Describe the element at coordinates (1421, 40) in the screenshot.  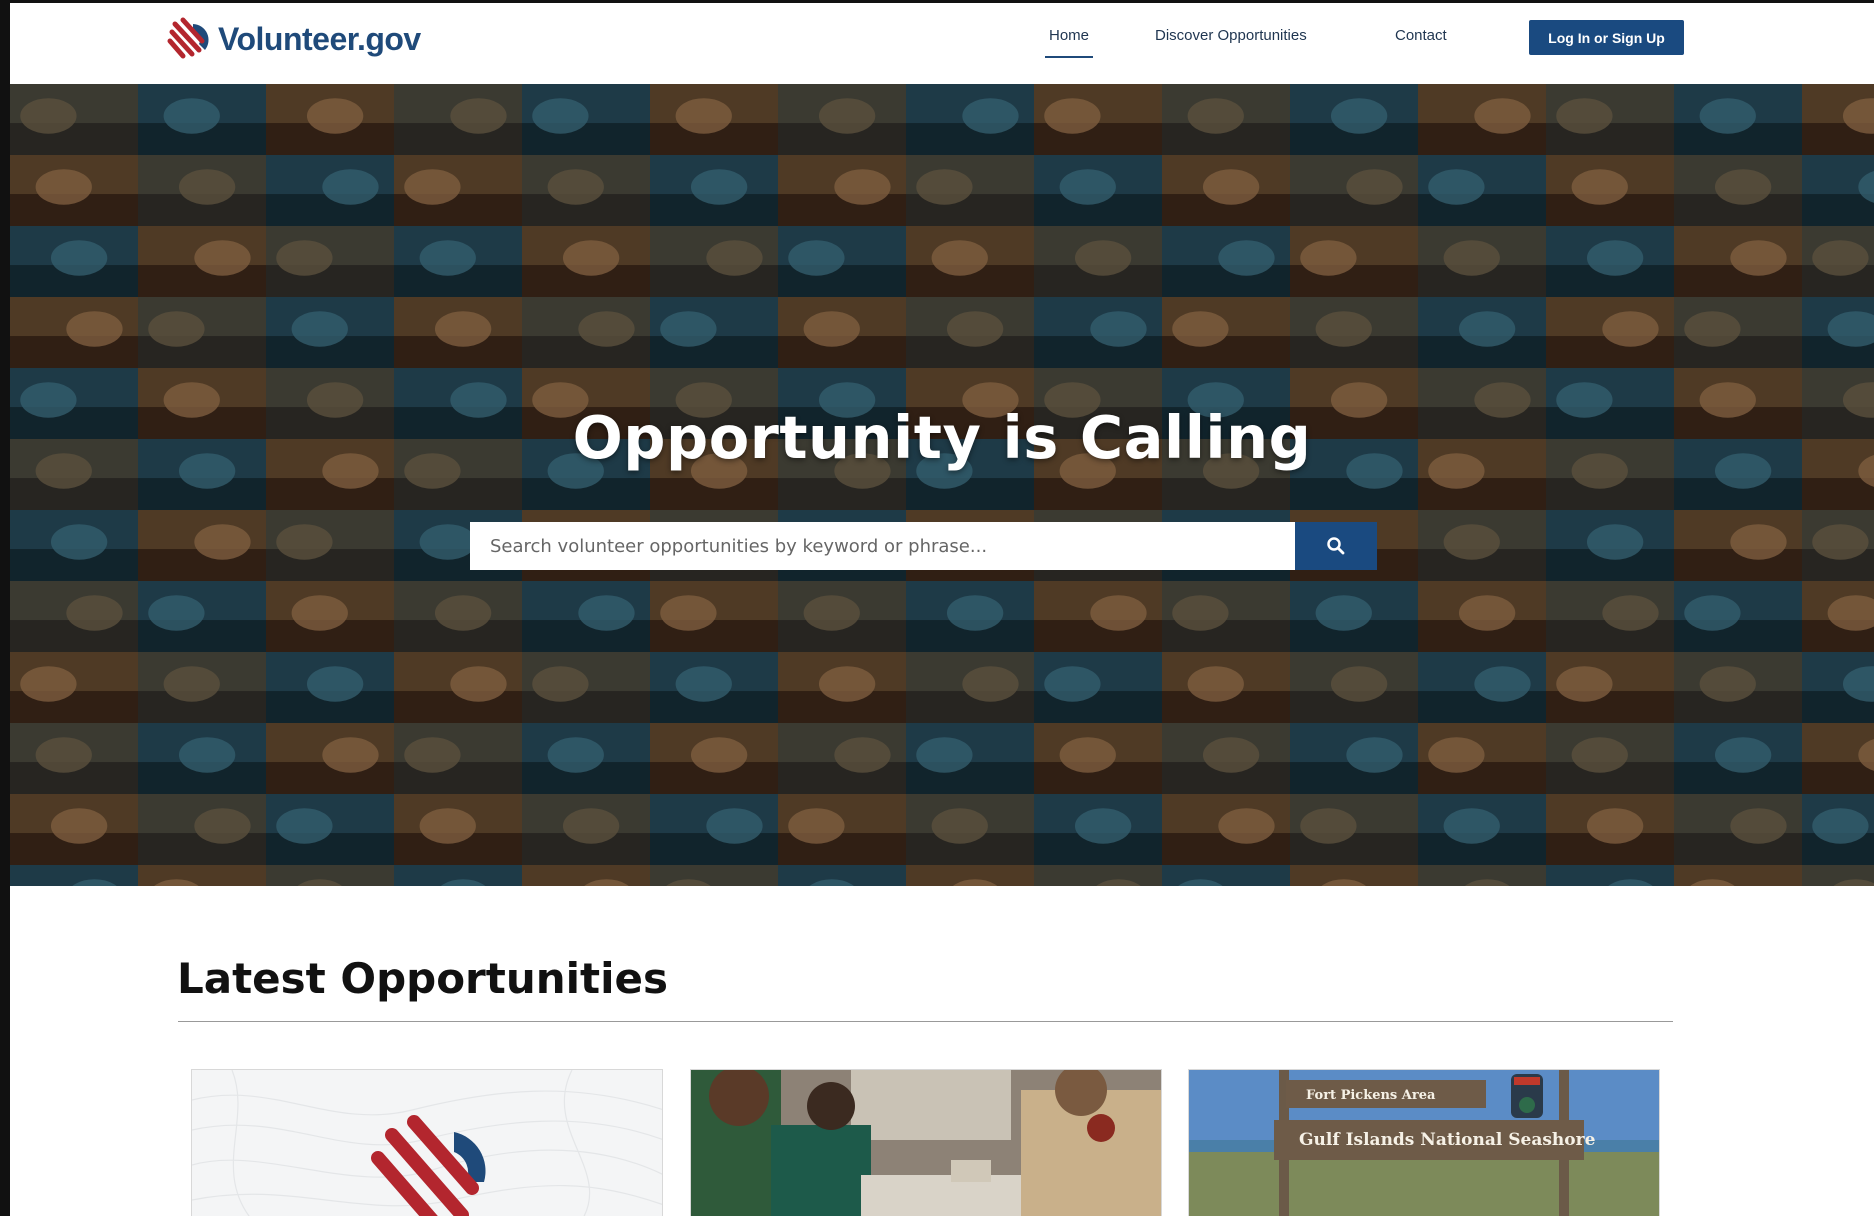
I see `nav-item-contact: Contact` at that location.